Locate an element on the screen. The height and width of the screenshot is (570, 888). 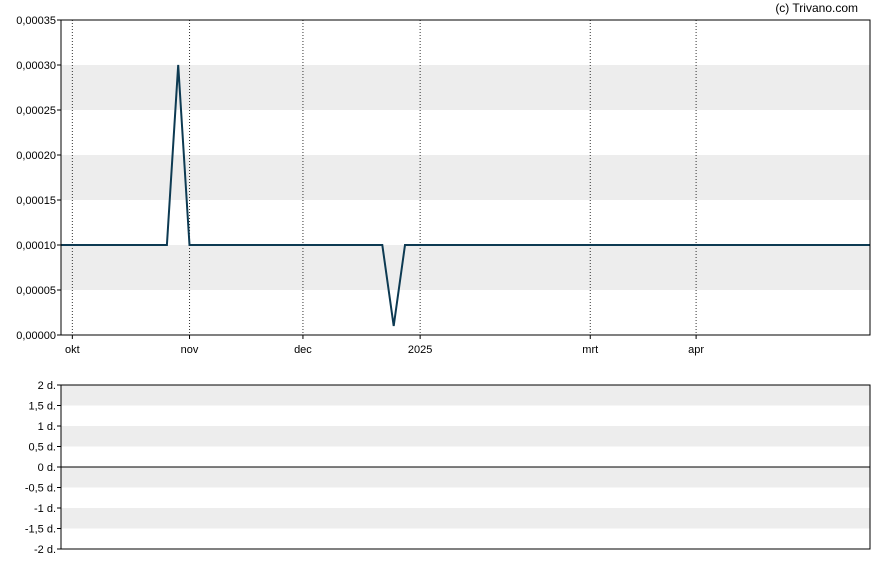
x-tick-label: 2025 is located at coordinates (420, 350).